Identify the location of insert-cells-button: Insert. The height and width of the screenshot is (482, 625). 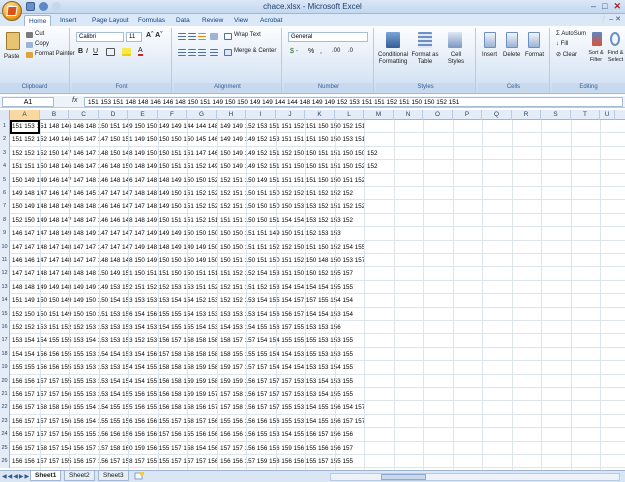
(489, 55).